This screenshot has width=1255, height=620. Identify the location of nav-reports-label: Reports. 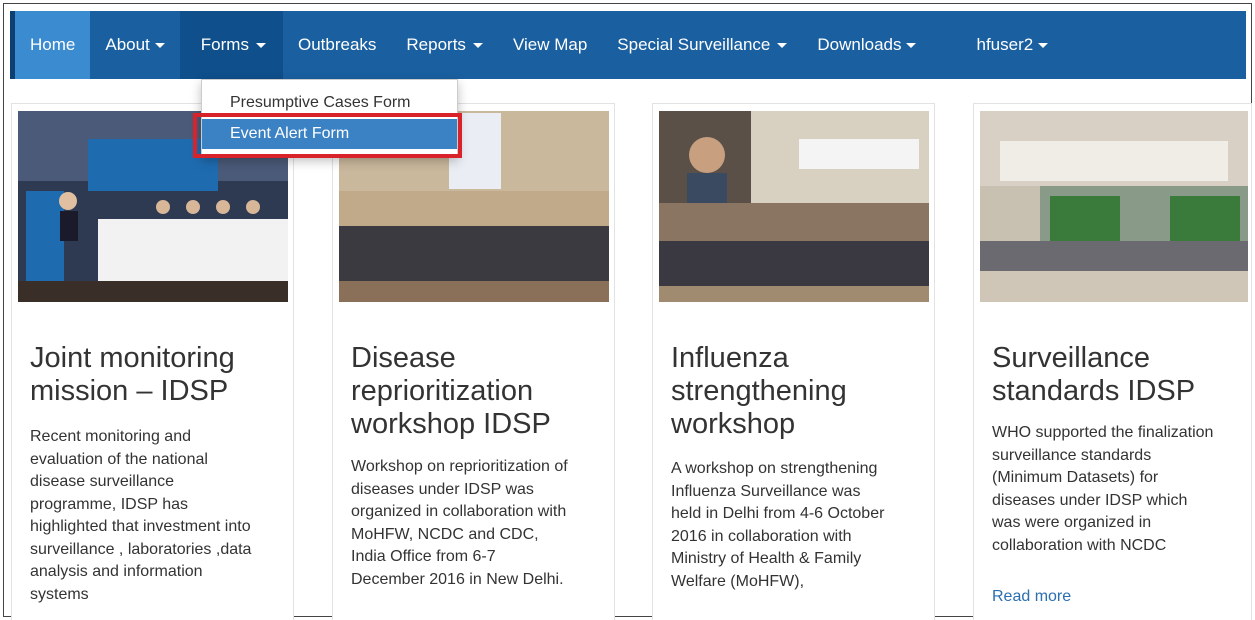
(436, 44).